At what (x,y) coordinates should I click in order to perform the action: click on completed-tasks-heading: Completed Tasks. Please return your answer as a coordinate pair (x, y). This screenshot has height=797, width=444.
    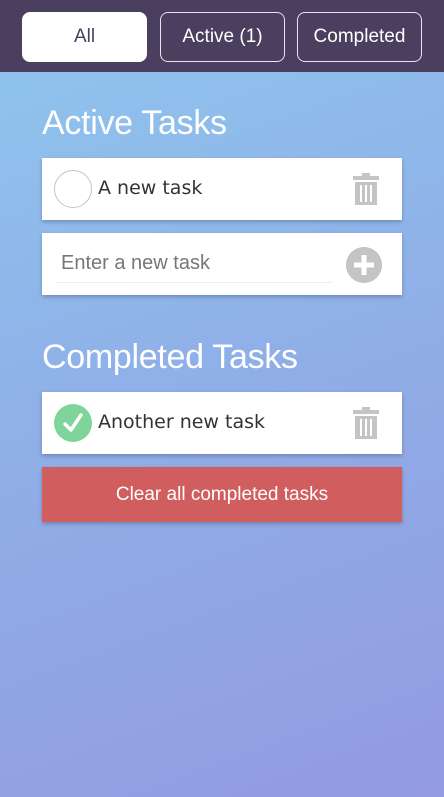
    Looking at the image, I should click on (170, 357).